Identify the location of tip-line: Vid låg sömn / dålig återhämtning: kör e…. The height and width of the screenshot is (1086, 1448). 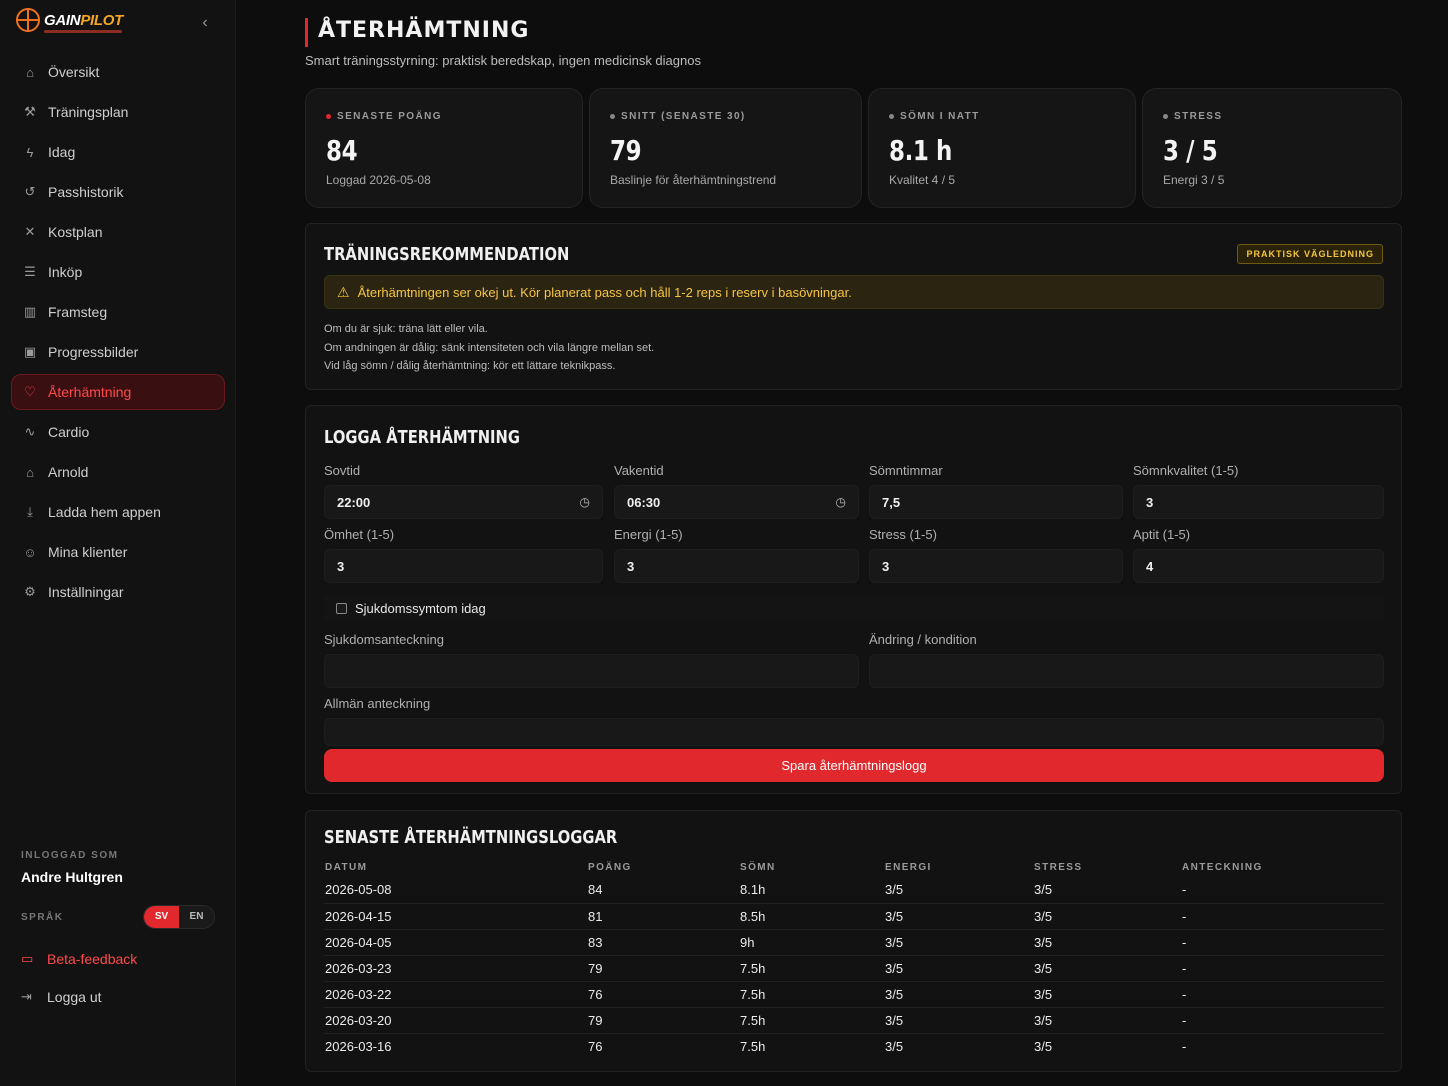
(470, 366).